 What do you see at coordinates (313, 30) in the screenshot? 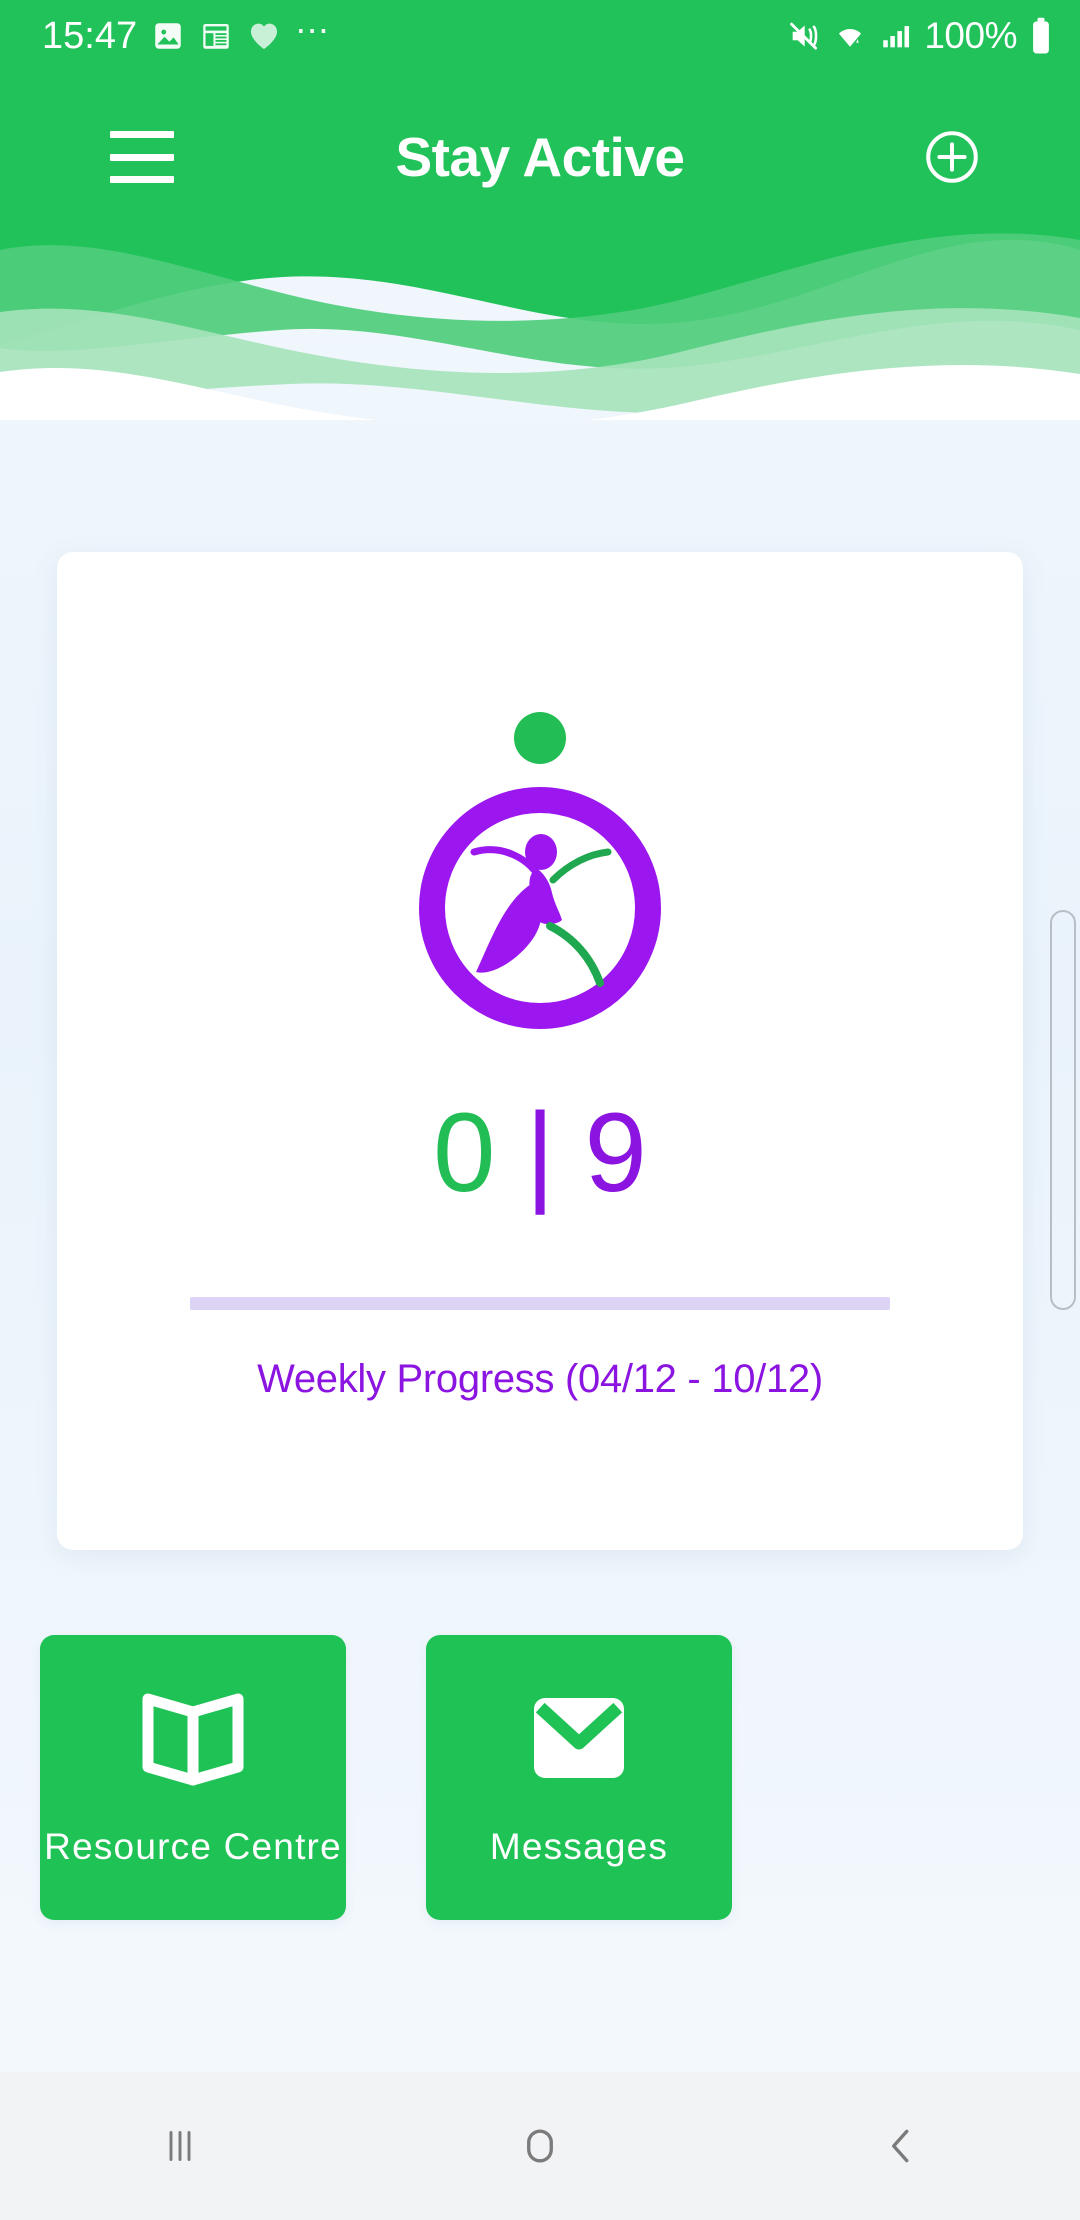
I see `more-dots-icon: ⋯` at bounding box center [313, 30].